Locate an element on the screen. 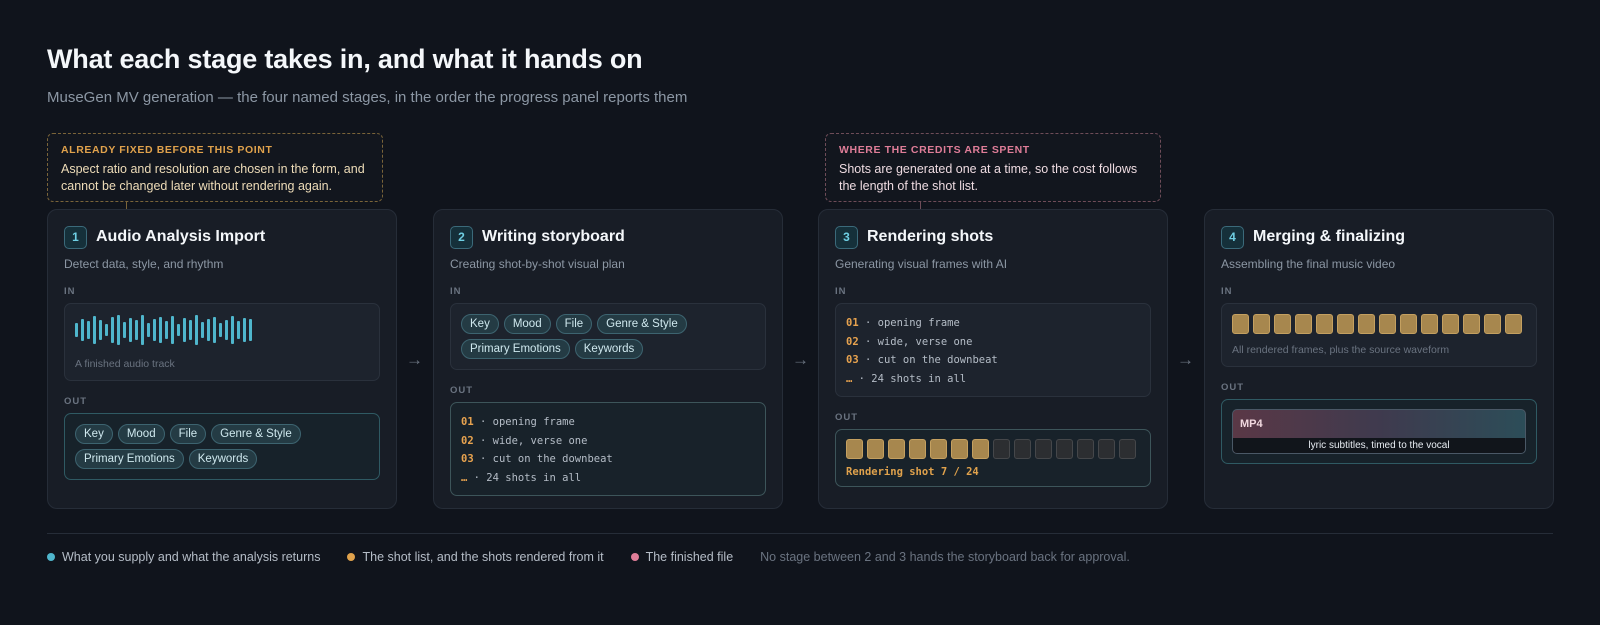 The height and width of the screenshot is (625, 1600). step-number-badge: 1 is located at coordinates (75, 237).